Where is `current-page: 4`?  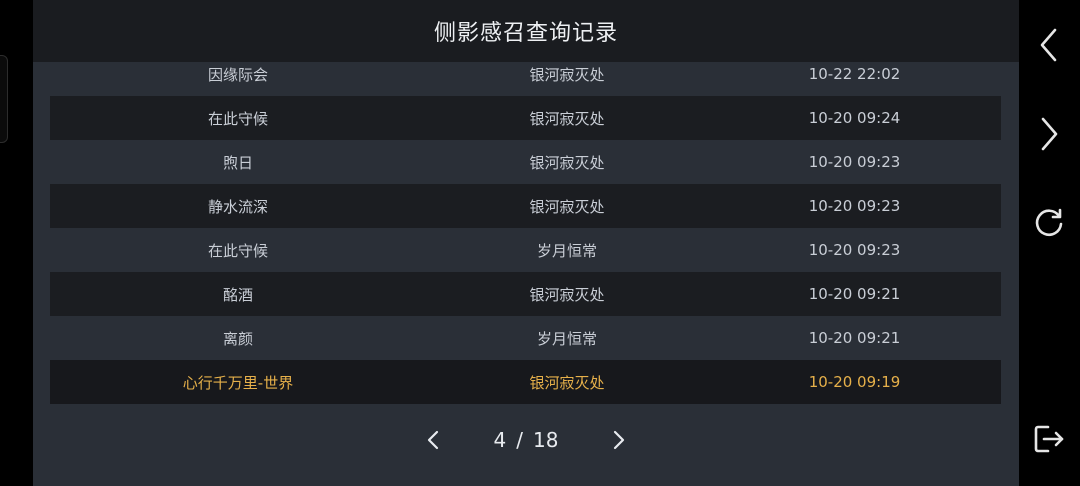
current-page: 4 is located at coordinates (500, 440).